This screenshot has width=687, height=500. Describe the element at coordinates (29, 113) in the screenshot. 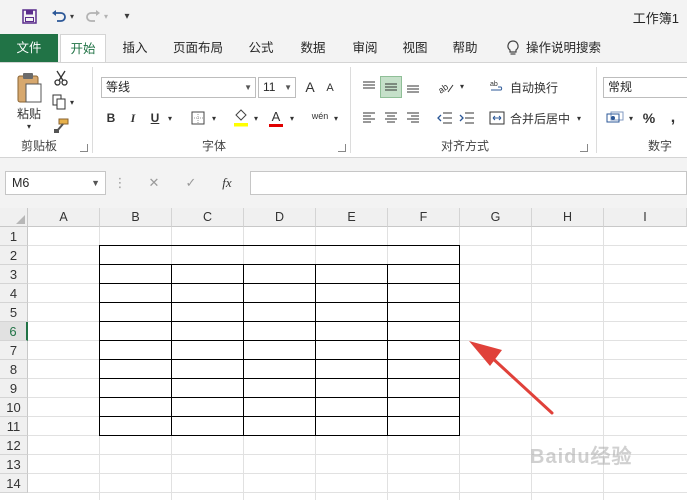

I see `paste-button: 粘贴` at that location.